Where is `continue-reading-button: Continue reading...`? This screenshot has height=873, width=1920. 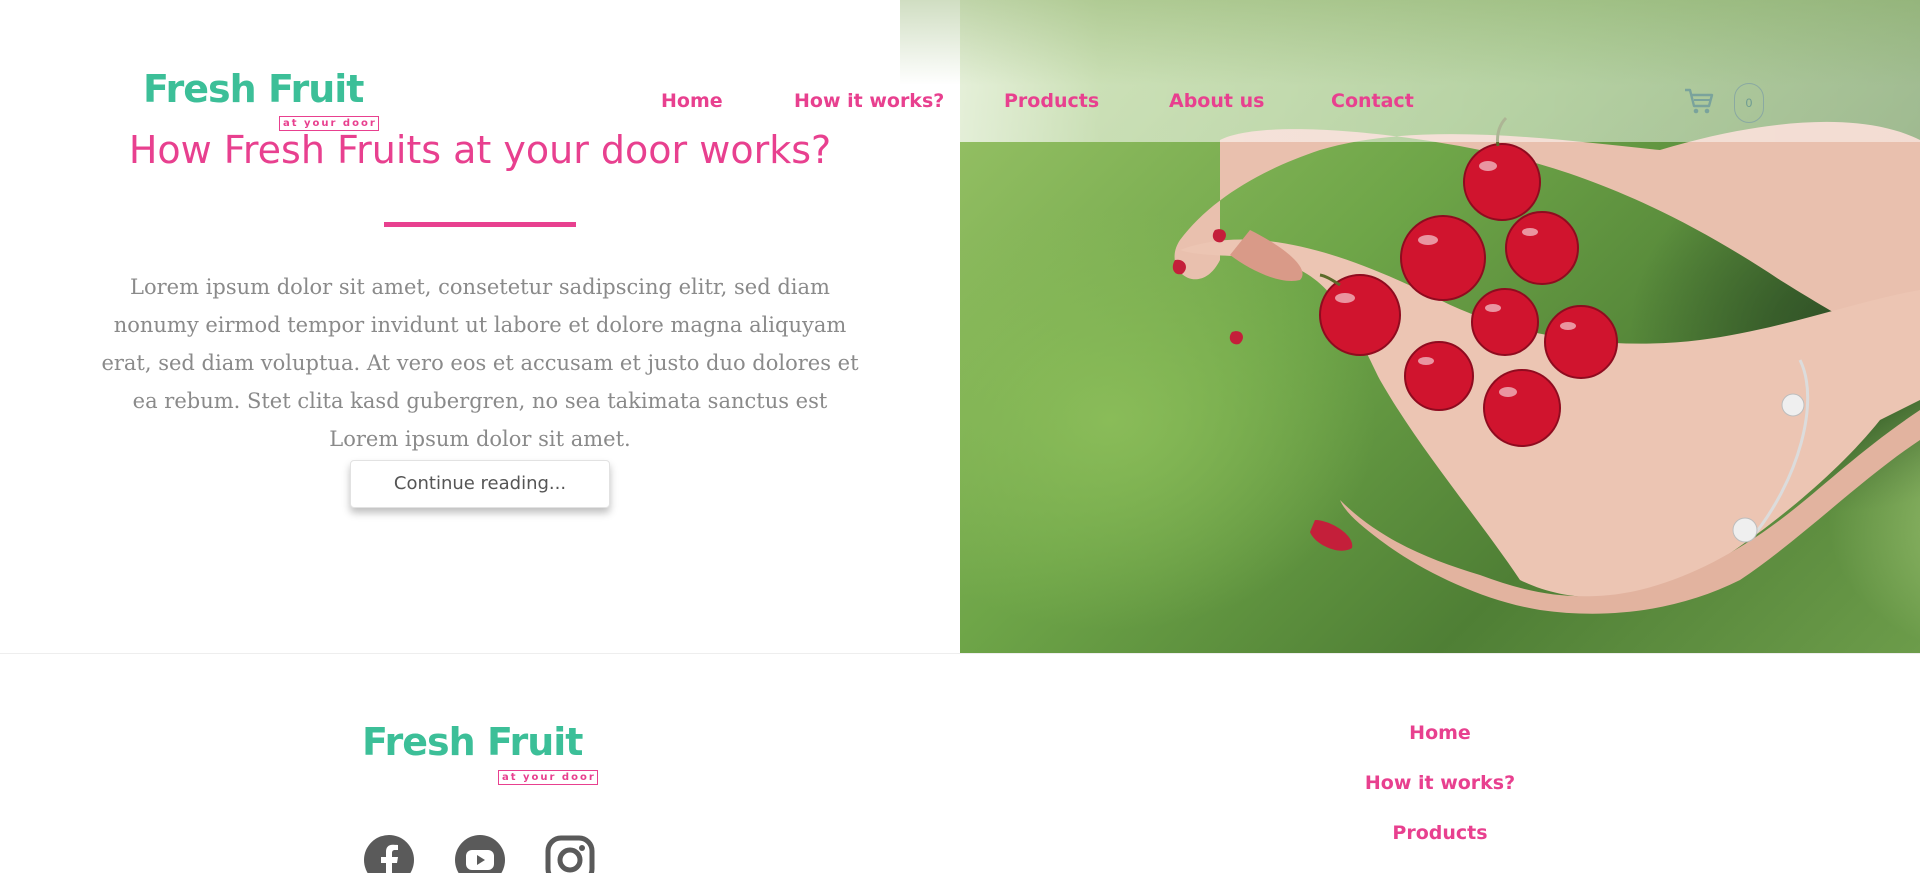
continue-reading-button: Continue reading... is located at coordinates (480, 484).